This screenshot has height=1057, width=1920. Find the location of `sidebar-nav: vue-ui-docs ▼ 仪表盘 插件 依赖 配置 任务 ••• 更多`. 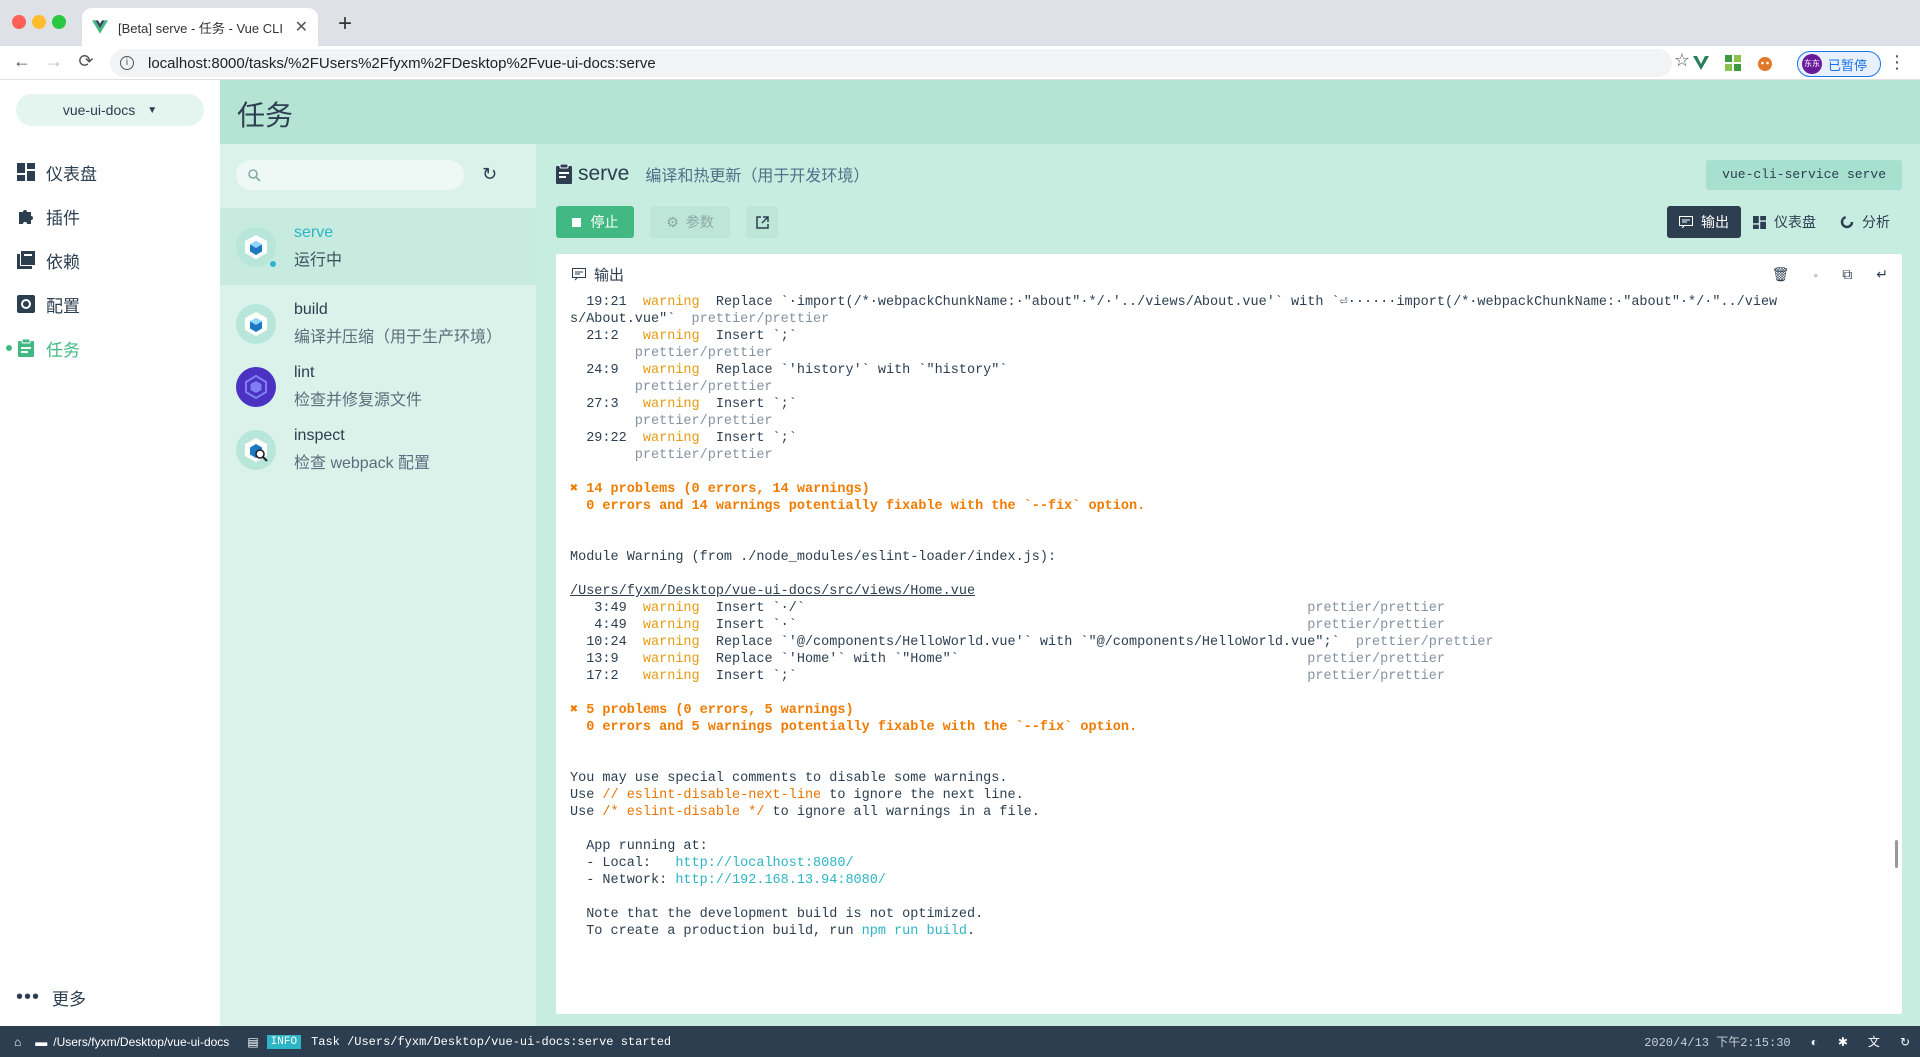

sidebar-nav: vue-ui-docs ▼ 仪表盘 插件 依赖 配置 任务 ••• 更多 is located at coordinates (110, 553).